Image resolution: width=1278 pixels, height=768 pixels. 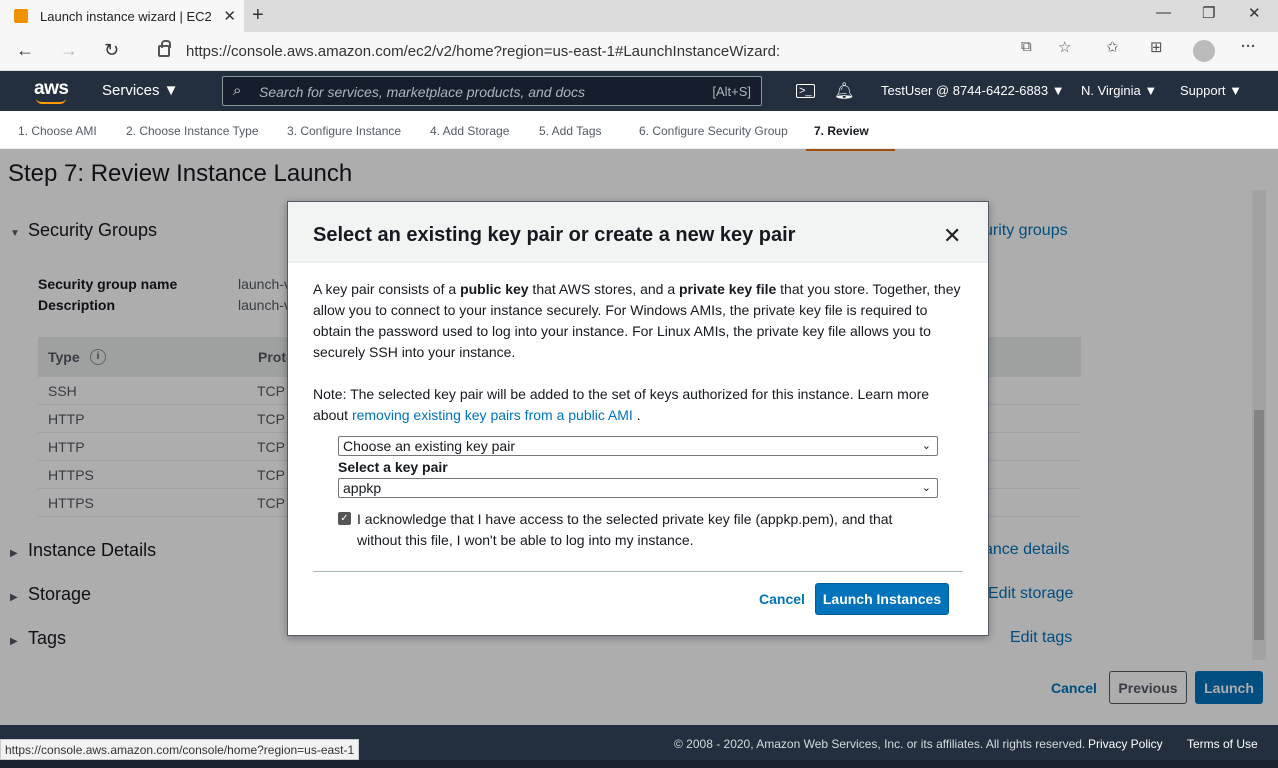 I want to click on note-end: ., so click(x=636, y=415).